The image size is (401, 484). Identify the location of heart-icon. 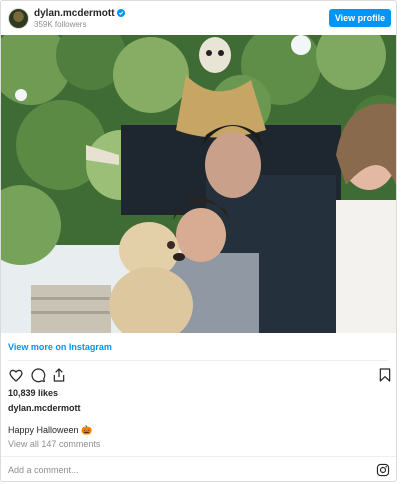
(16, 375).